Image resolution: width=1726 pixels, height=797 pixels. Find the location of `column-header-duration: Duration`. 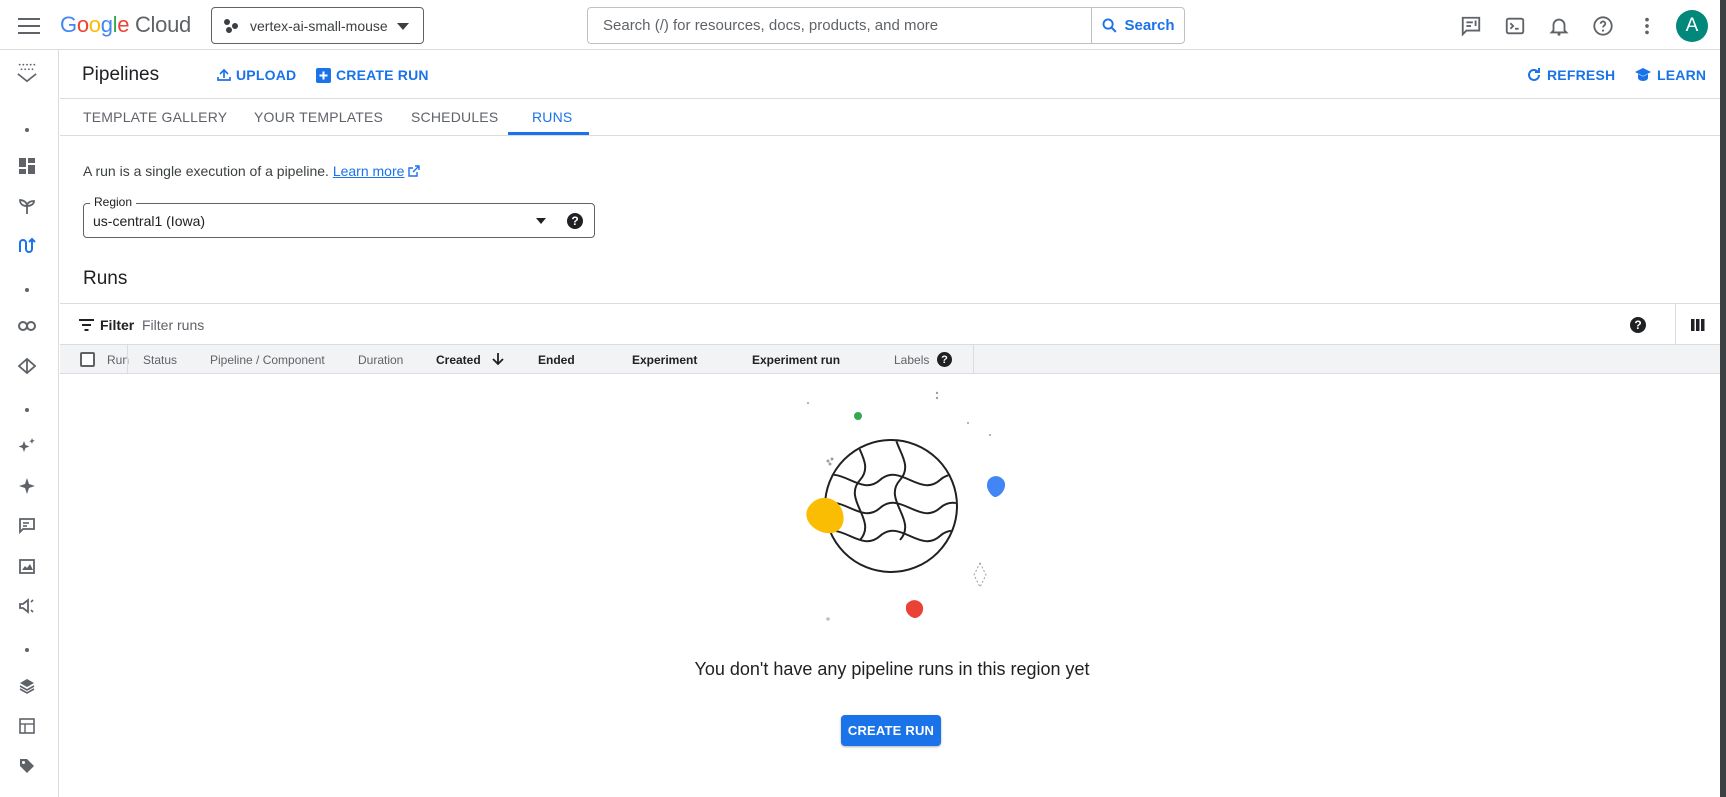

column-header-duration: Duration is located at coordinates (380, 360).